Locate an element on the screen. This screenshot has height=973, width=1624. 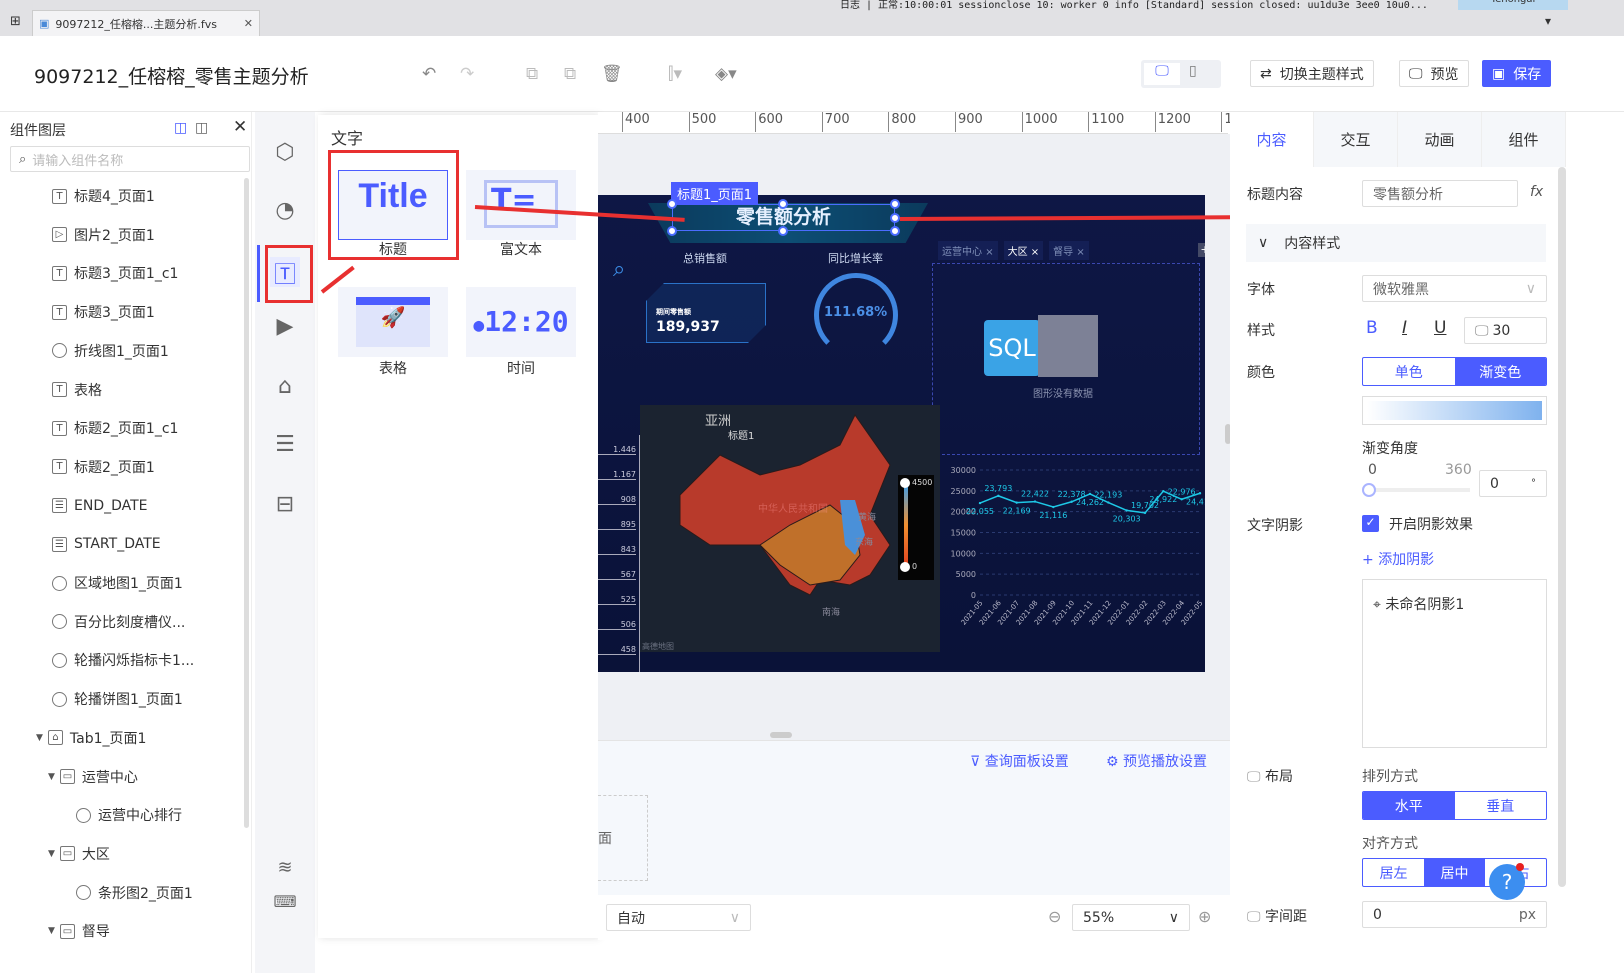
tab-0: 内容 is located at coordinates (1272, 139).